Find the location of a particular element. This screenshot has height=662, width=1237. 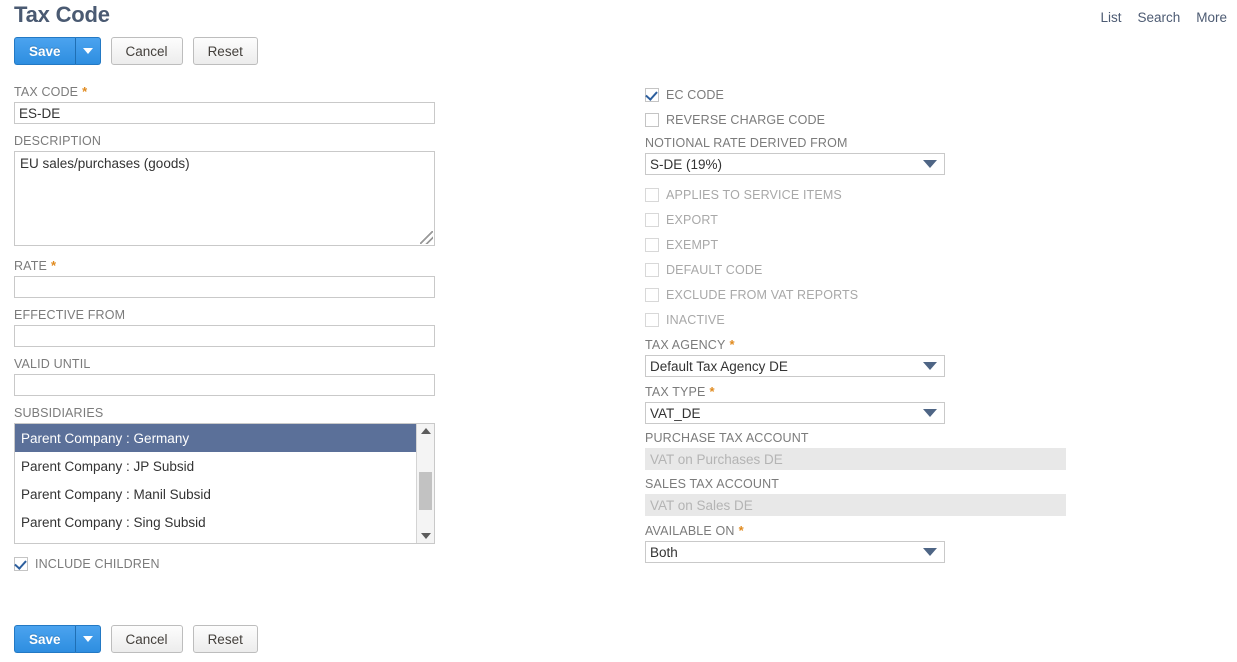

subsidiaries-label: SUBSIDIARIES is located at coordinates (59, 413).